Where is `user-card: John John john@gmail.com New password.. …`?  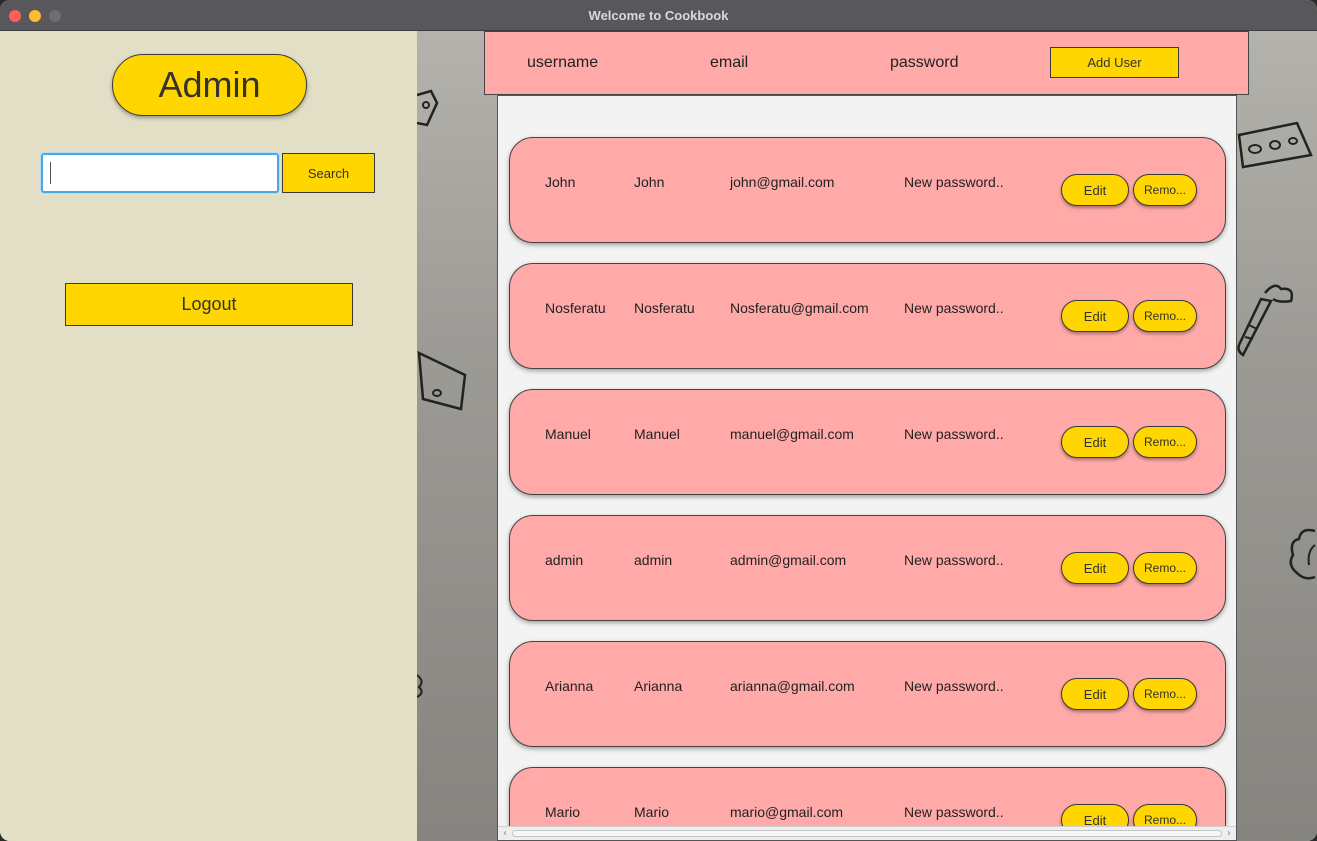
user-card: John John john@gmail.com New password.. … is located at coordinates (867, 190).